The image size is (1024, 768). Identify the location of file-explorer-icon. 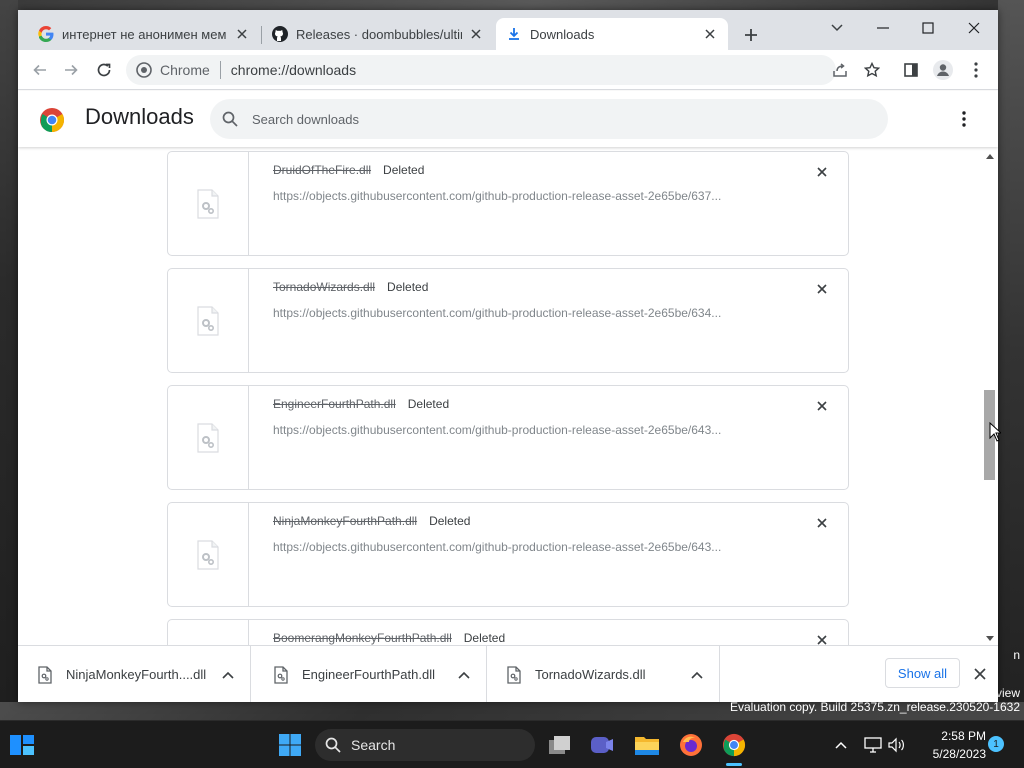
(647, 745).